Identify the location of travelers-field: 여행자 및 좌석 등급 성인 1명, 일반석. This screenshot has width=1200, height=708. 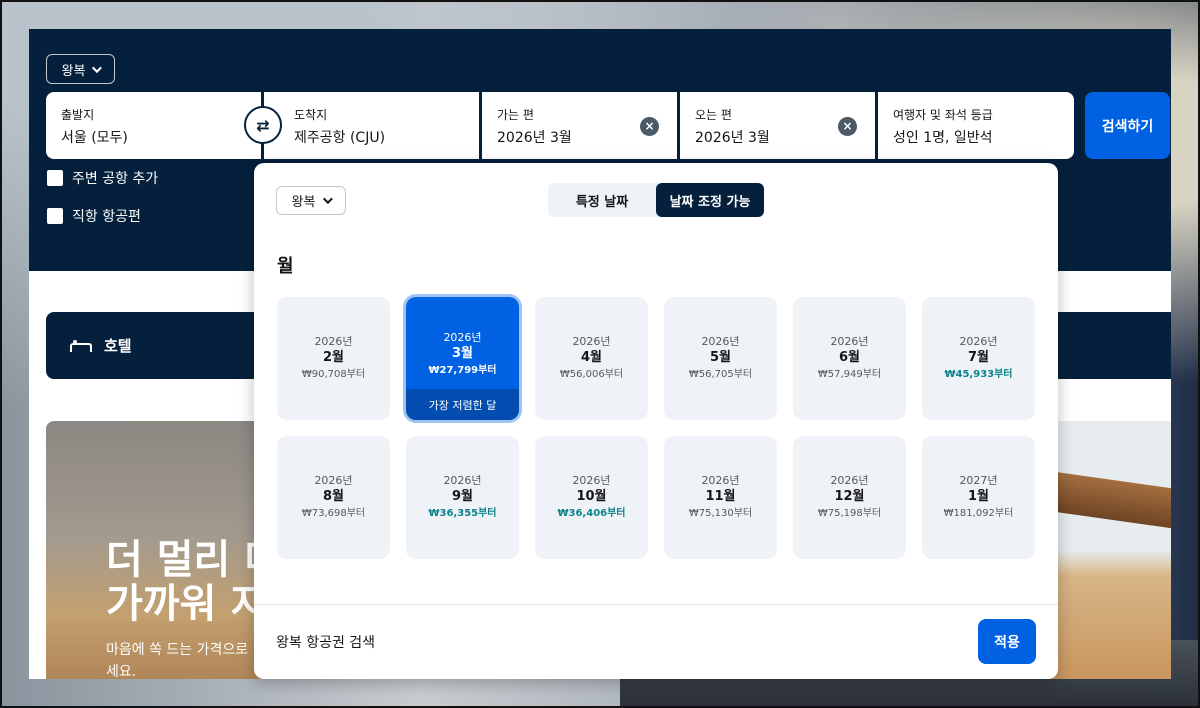
(976, 125).